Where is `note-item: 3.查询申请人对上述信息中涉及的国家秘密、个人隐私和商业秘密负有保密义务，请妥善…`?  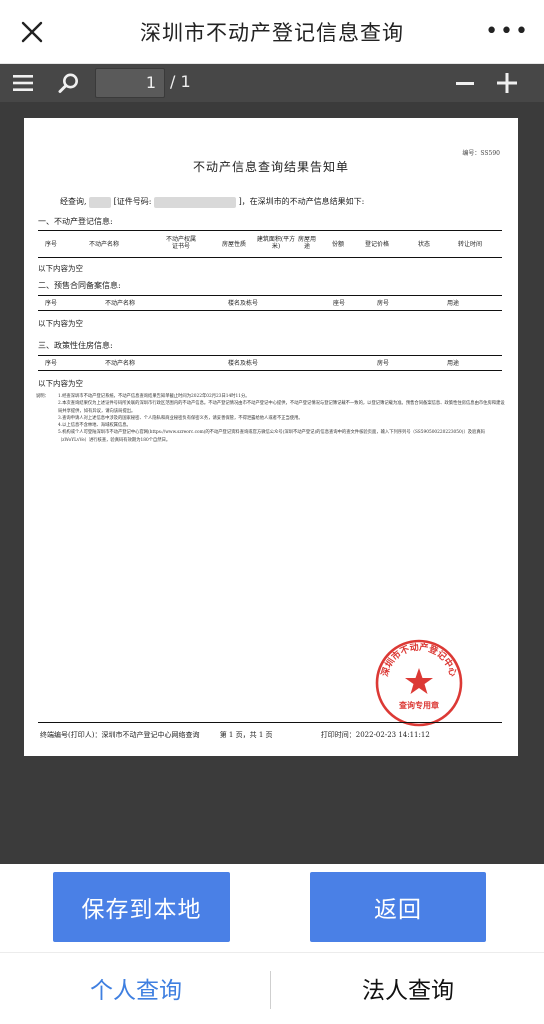
note-item: 3.查询申请人对上述信息中涉及的国家秘密、个人隐私和商业秘密负有保密义务，请妥善… is located at coordinates (180, 418).